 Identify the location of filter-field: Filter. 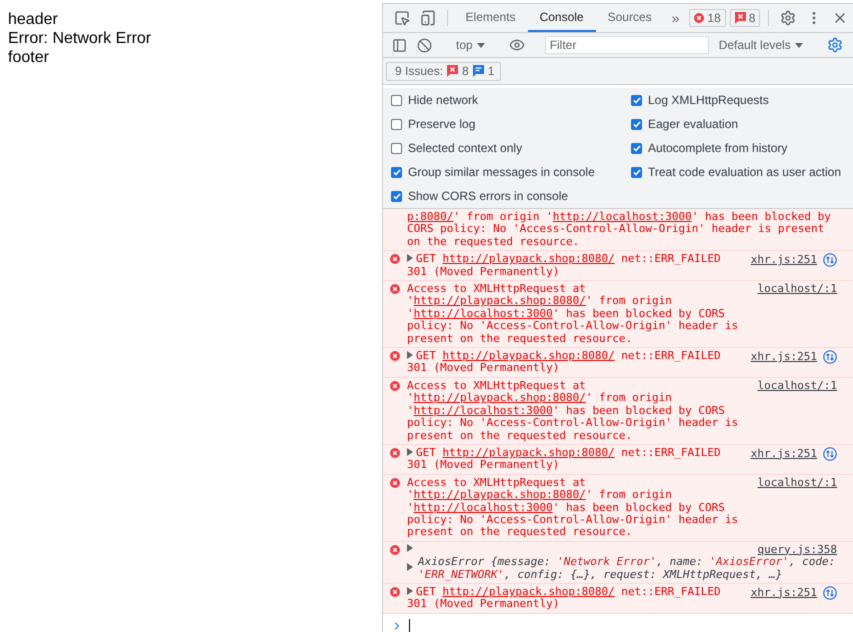
(626, 45).